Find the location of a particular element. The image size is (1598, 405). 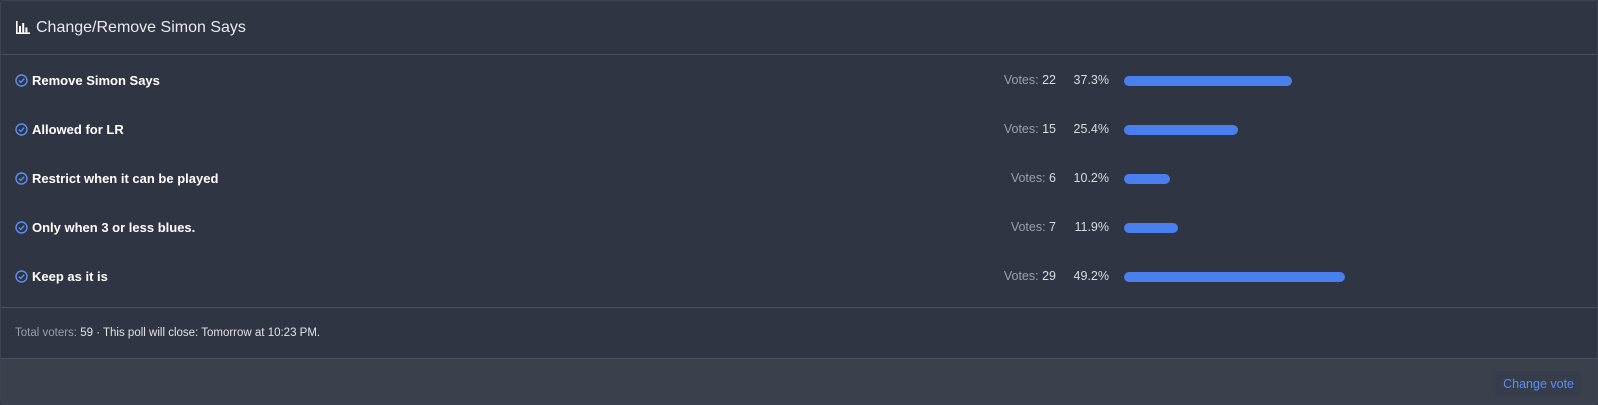

option-votes: Votes: 15 is located at coordinates (1029, 129).